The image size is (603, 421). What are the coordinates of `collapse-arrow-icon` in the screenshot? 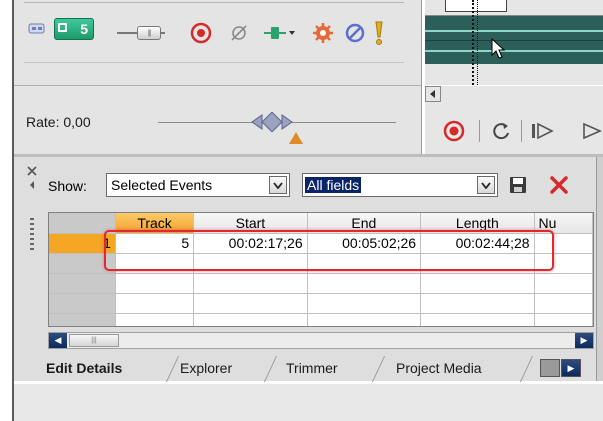 It's located at (32, 185).